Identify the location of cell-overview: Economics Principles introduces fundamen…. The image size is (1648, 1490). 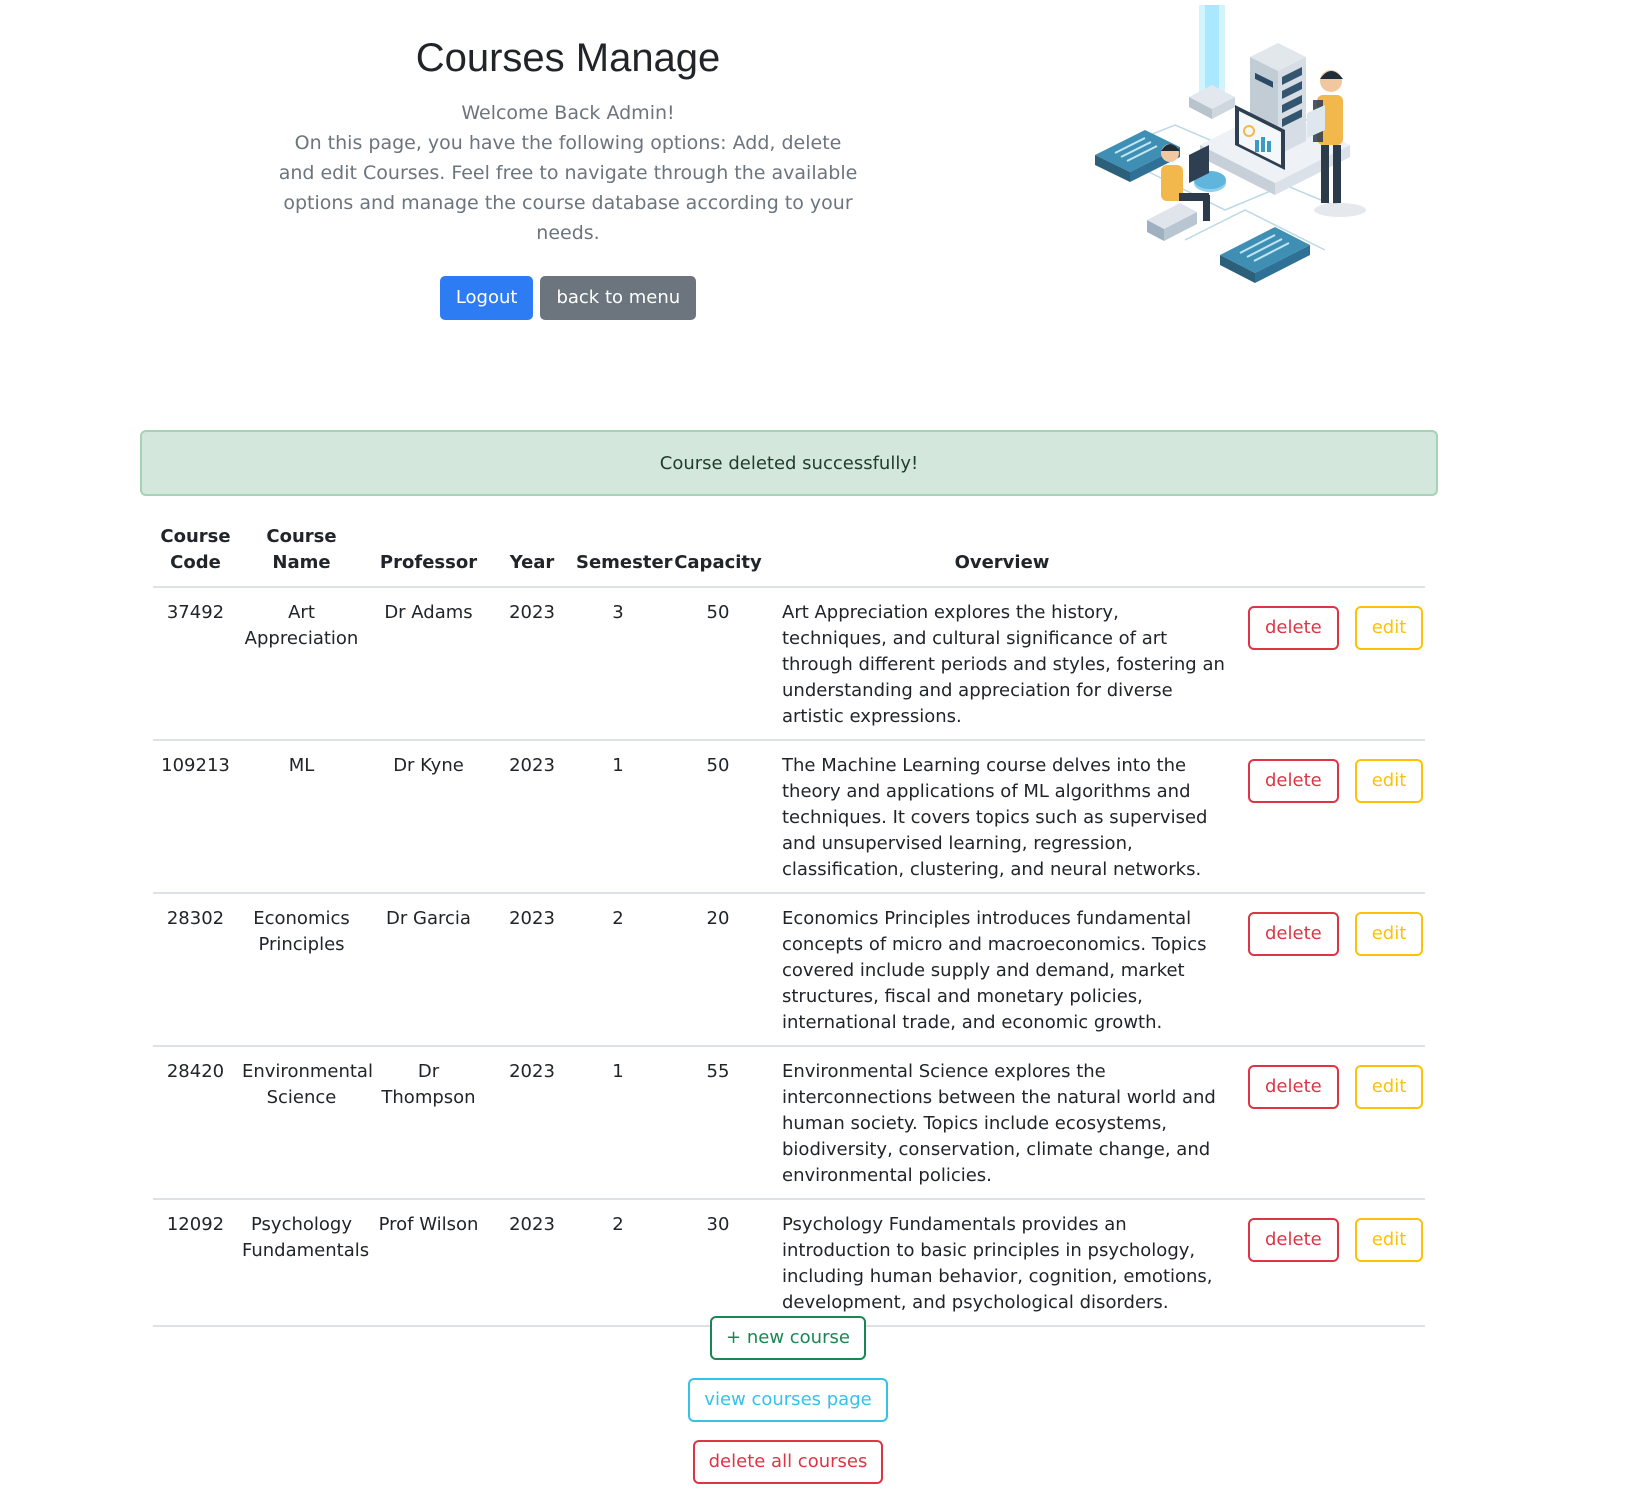
(1002, 970).